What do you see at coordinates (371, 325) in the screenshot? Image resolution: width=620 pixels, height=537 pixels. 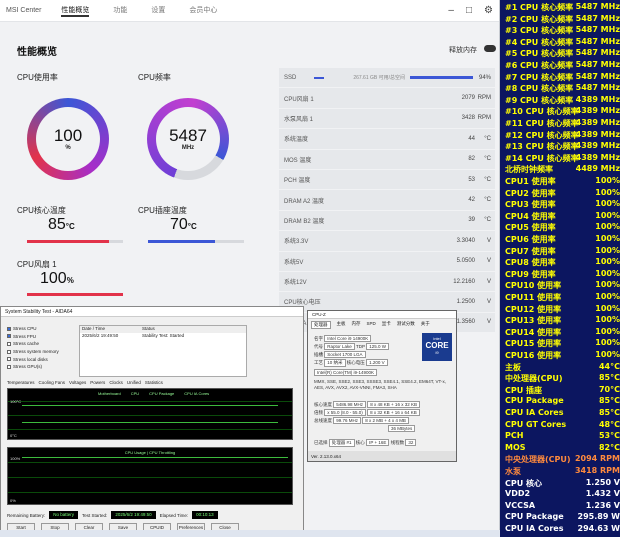 I see `cpuz-tab: SPD` at bounding box center [371, 325].